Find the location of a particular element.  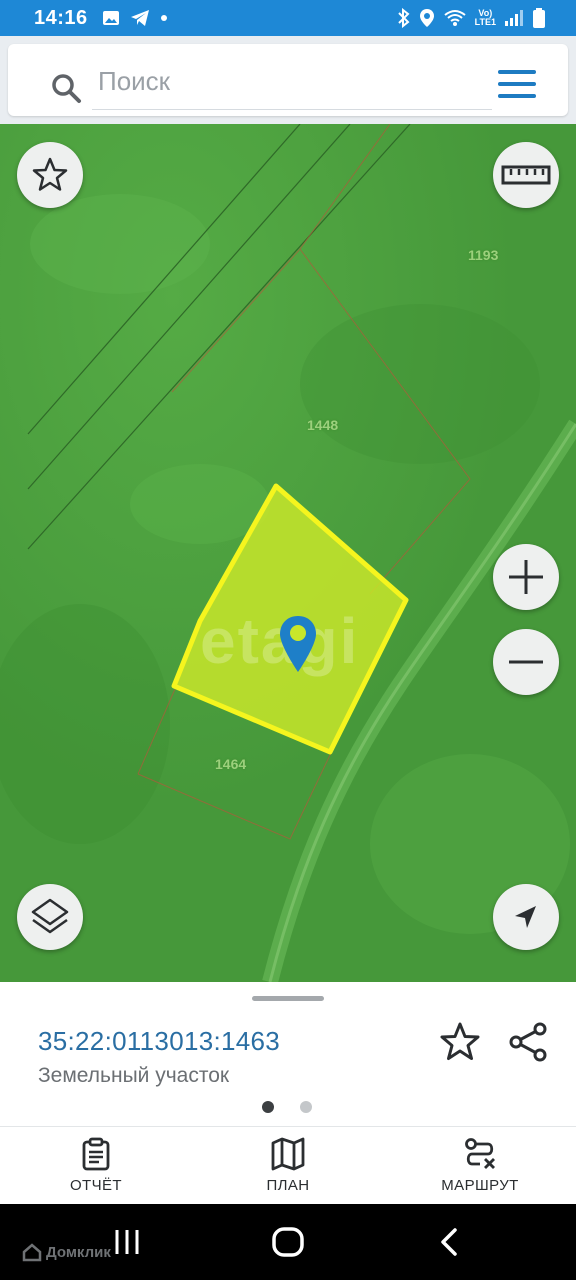

status-time: 14:16 is located at coordinates (61, 17).